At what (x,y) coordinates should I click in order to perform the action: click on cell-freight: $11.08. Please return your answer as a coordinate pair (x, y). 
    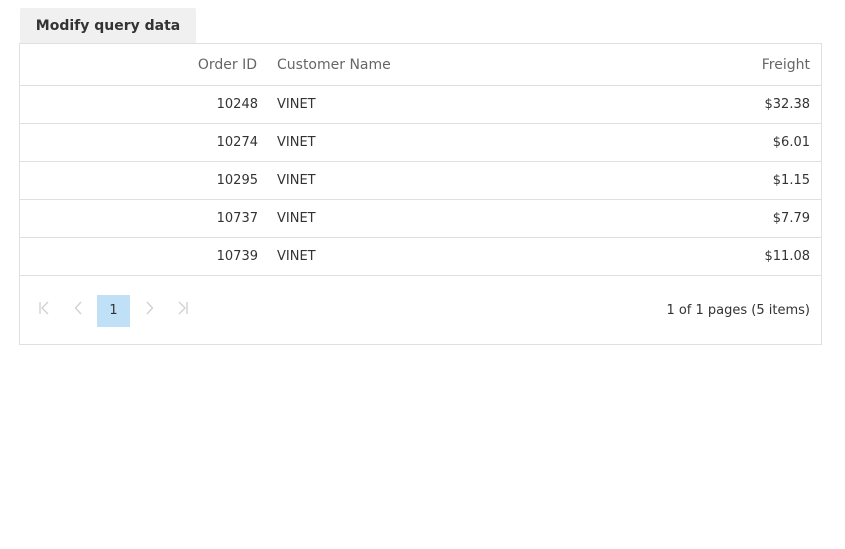
    Looking at the image, I should click on (787, 256).